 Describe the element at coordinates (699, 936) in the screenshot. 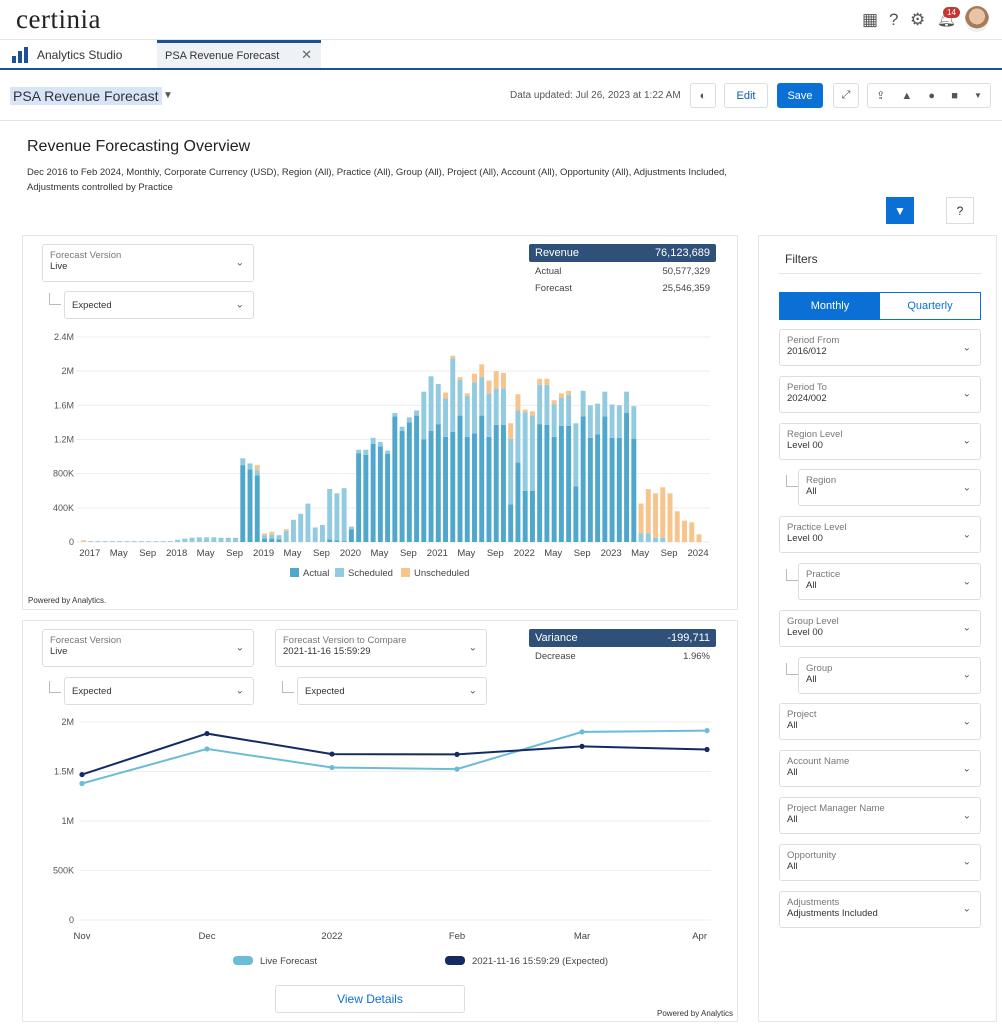

I see `x-tick-label: Apr` at that location.